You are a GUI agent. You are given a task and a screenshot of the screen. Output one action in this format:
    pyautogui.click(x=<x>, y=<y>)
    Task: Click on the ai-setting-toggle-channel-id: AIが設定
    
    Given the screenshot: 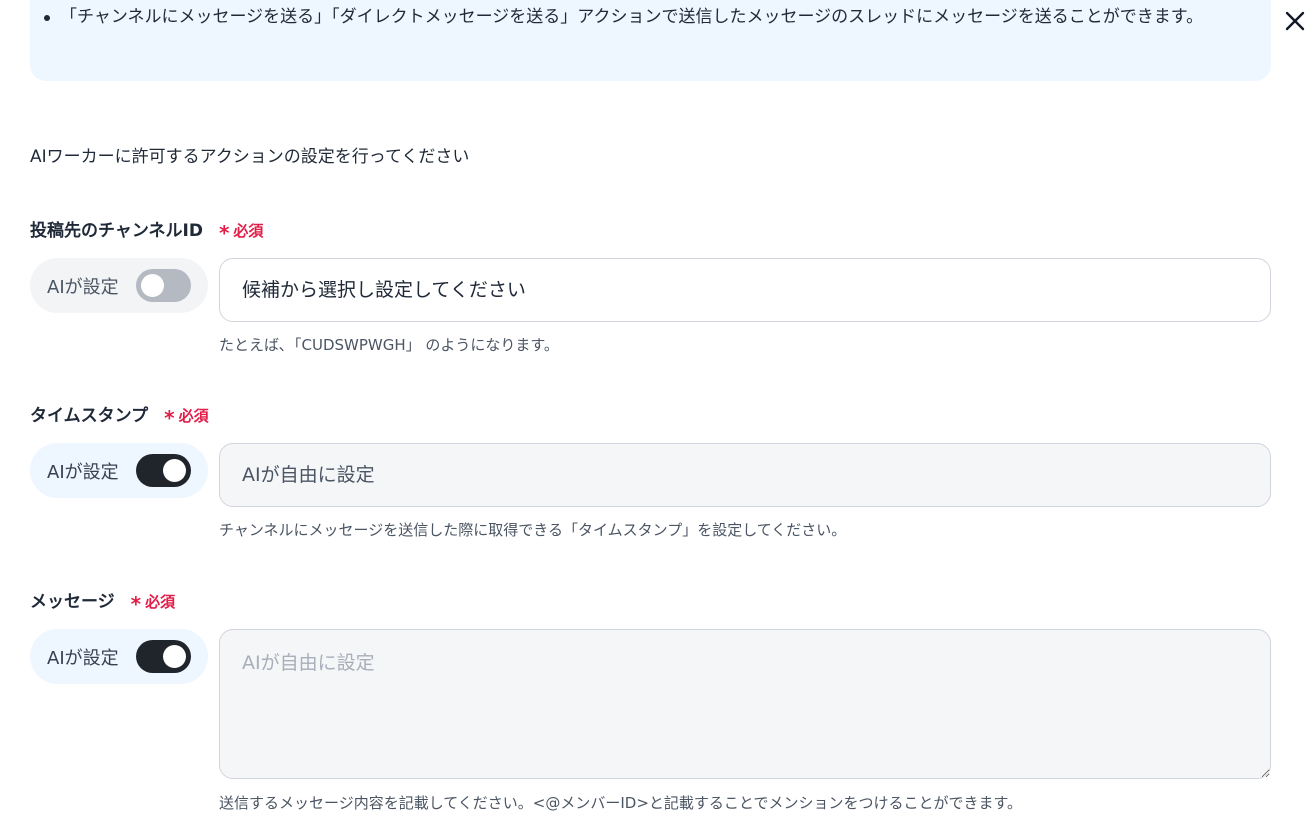 What is the action you would take?
    pyautogui.click(x=119, y=285)
    